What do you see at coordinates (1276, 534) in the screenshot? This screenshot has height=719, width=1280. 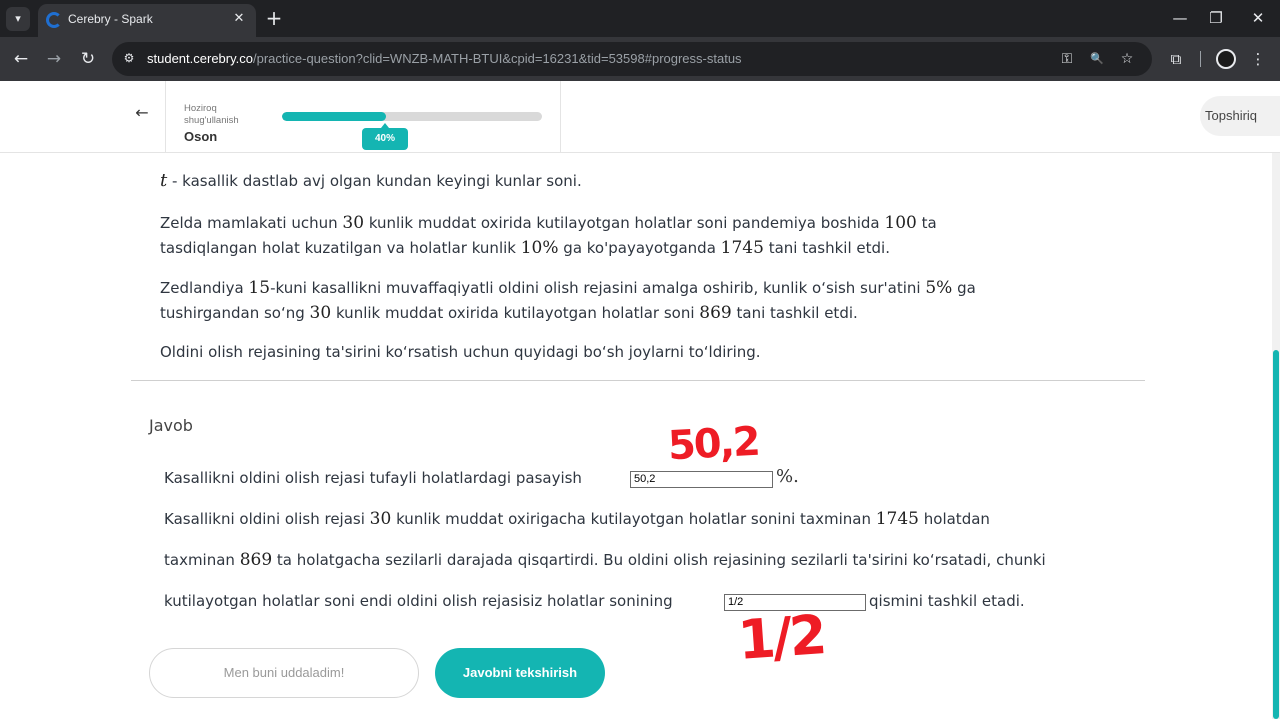 I see `scrollbar-thumb` at bounding box center [1276, 534].